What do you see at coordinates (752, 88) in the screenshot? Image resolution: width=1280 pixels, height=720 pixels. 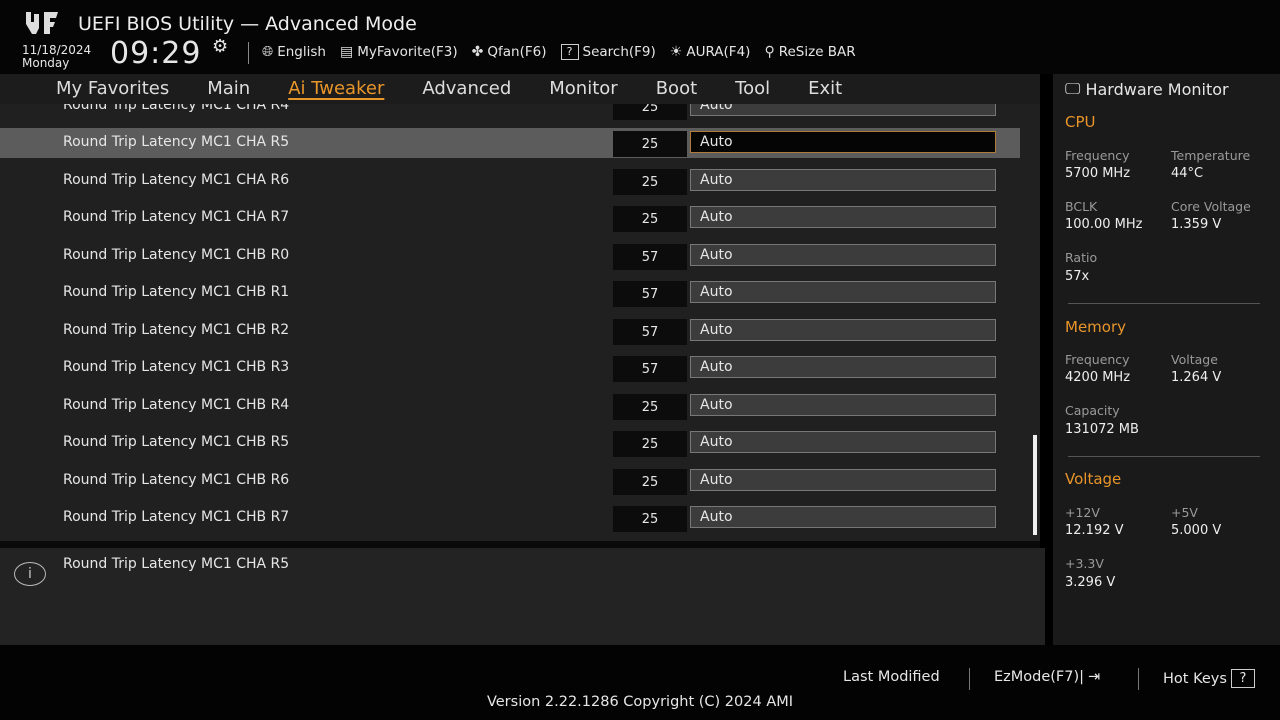 I see `tab-tool: Tool` at bounding box center [752, 88].